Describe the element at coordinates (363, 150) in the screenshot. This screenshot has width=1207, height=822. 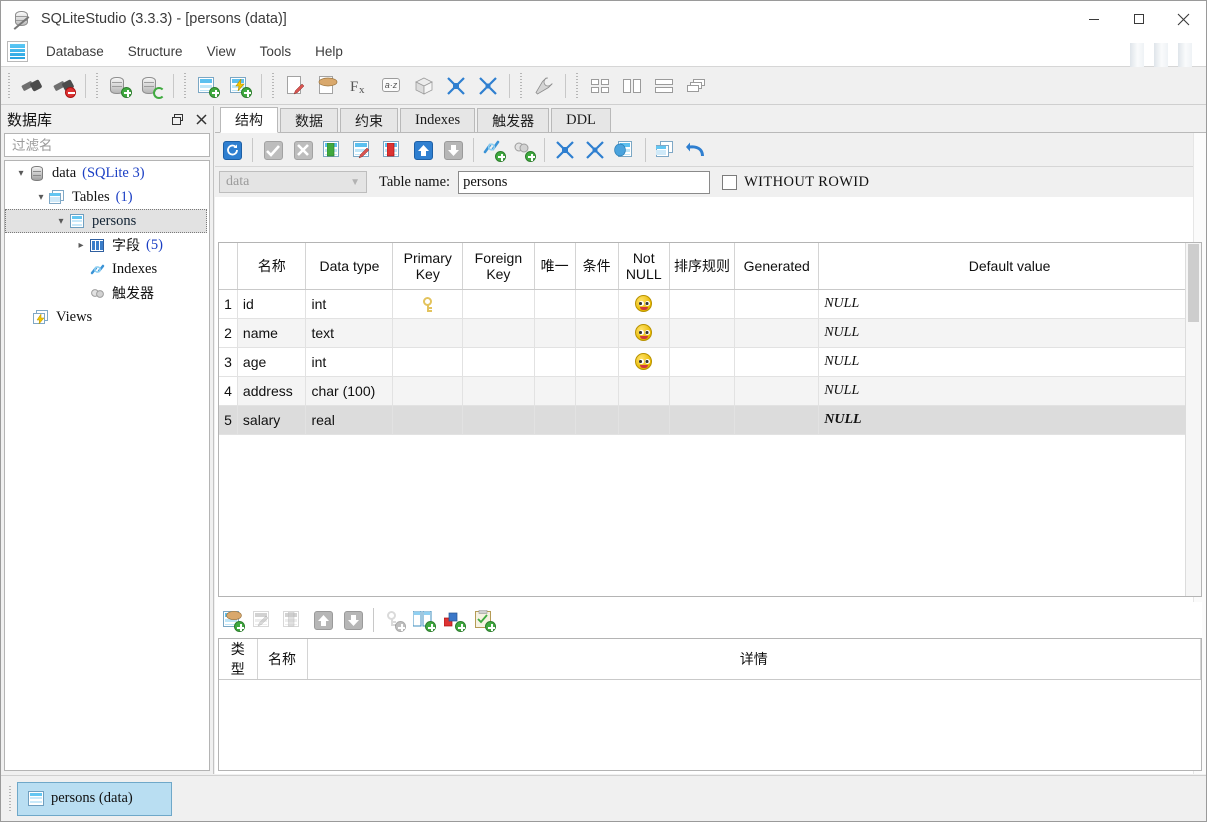
I see `edit-column-button` at that location.